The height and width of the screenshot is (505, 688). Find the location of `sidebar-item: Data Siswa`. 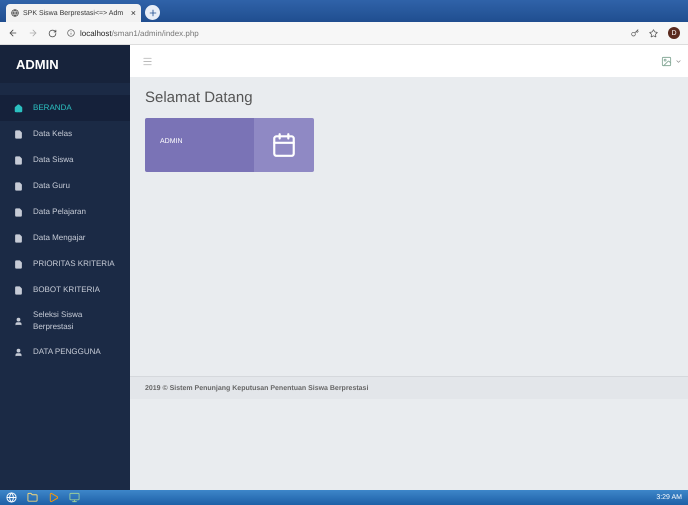

sidebar-item: Data Siswa is located at coordinates (65, 160).